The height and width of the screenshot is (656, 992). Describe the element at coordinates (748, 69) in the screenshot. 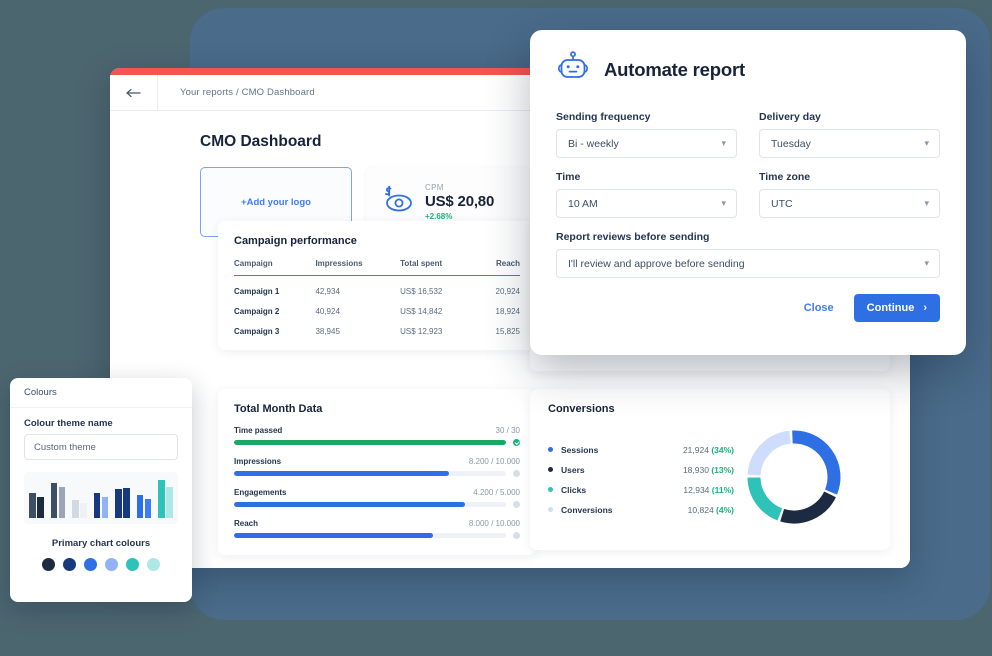

I see `modal-header: Automate report` at that location.